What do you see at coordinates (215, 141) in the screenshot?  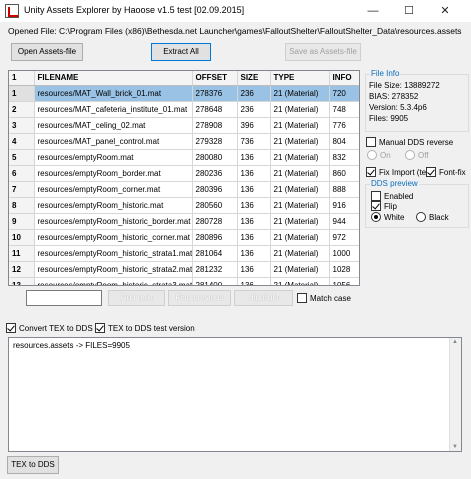 I see `cell-offset: 279328` at bounding box center [215, 141].